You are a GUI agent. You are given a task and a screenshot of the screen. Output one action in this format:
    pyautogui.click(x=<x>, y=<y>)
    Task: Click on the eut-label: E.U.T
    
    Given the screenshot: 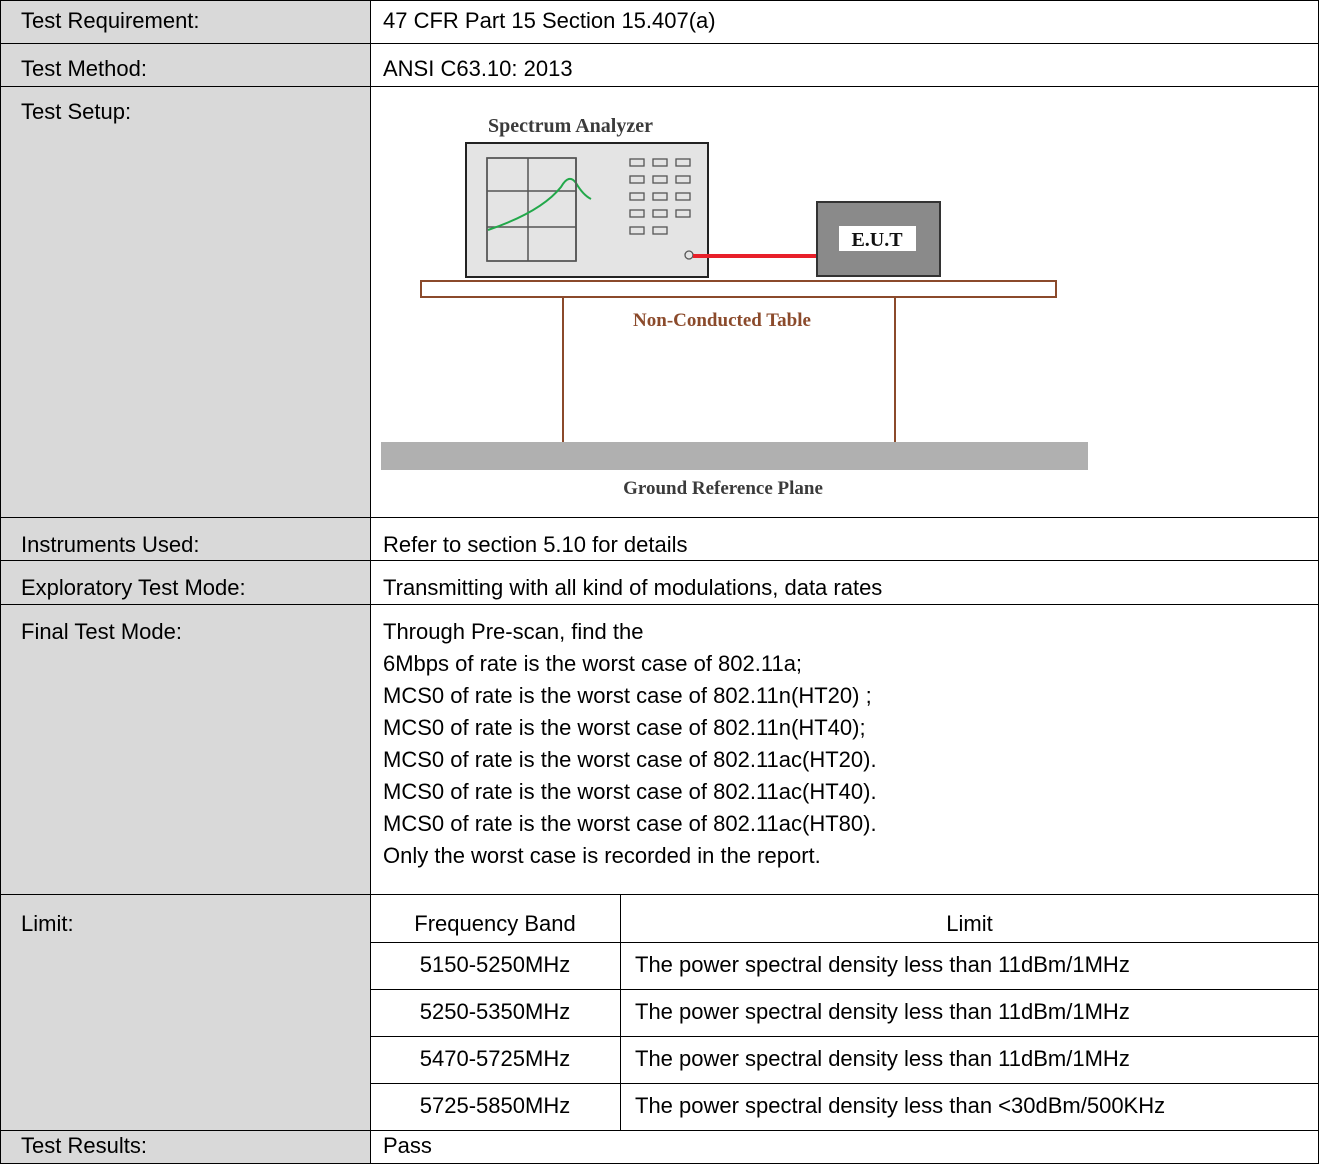 What is the action you would take?
    pyautogui.click(x=877, y=240)
    